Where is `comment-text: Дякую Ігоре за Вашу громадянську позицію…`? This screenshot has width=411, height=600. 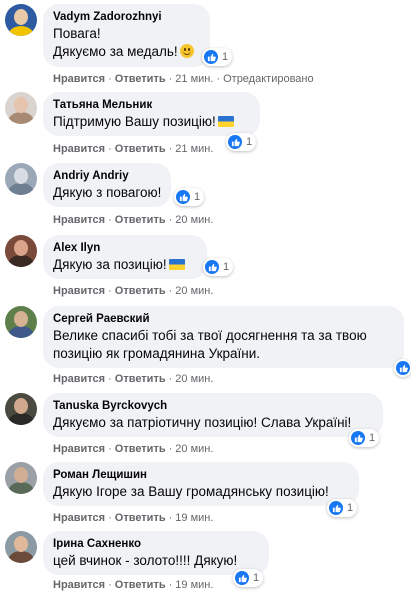 comment-text: Дякую Ігоре за Вашу громадянську позицію… is located at coordinates (191, 491).